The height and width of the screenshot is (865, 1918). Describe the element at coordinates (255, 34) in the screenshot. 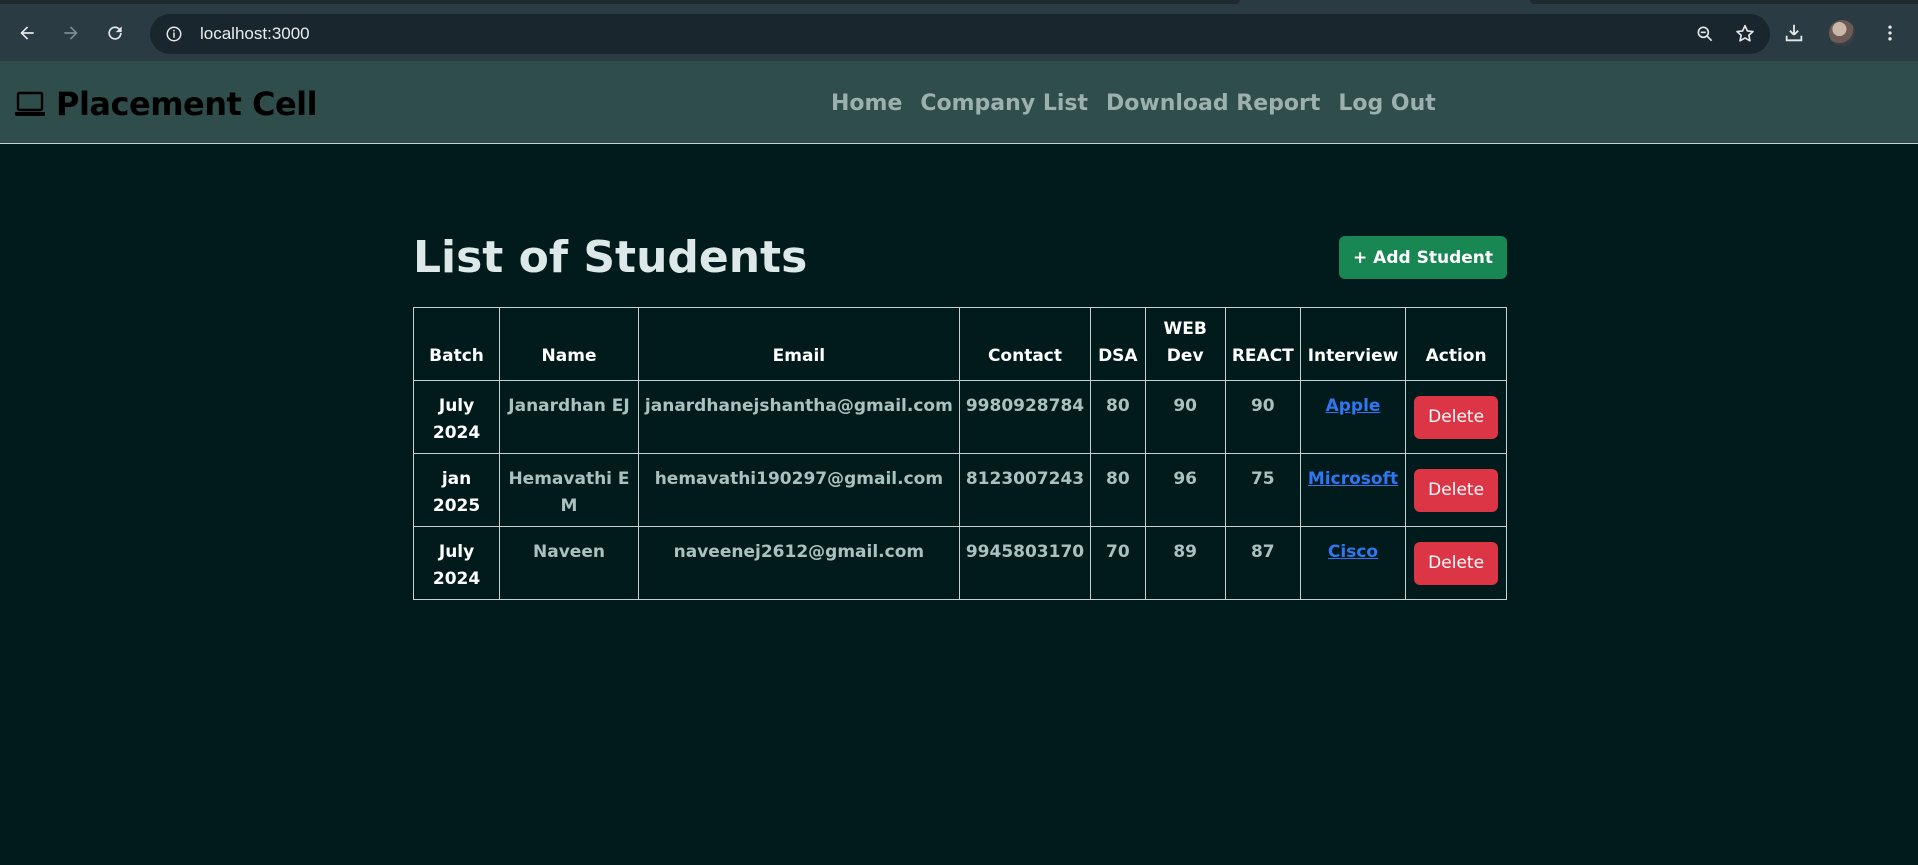

I see `url-text: localhost:3000` at that location.